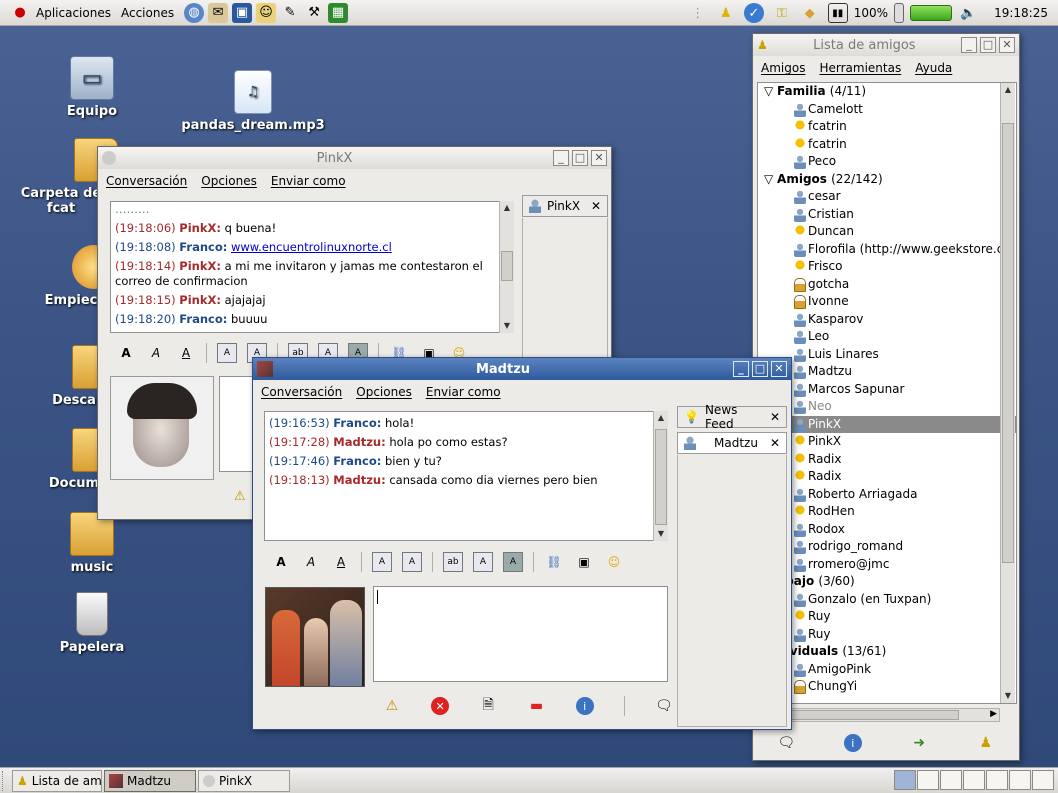 The height and width of the screenshot is (793, 1058). I want to click on buddy-row: Ruy, so click(887, 635).